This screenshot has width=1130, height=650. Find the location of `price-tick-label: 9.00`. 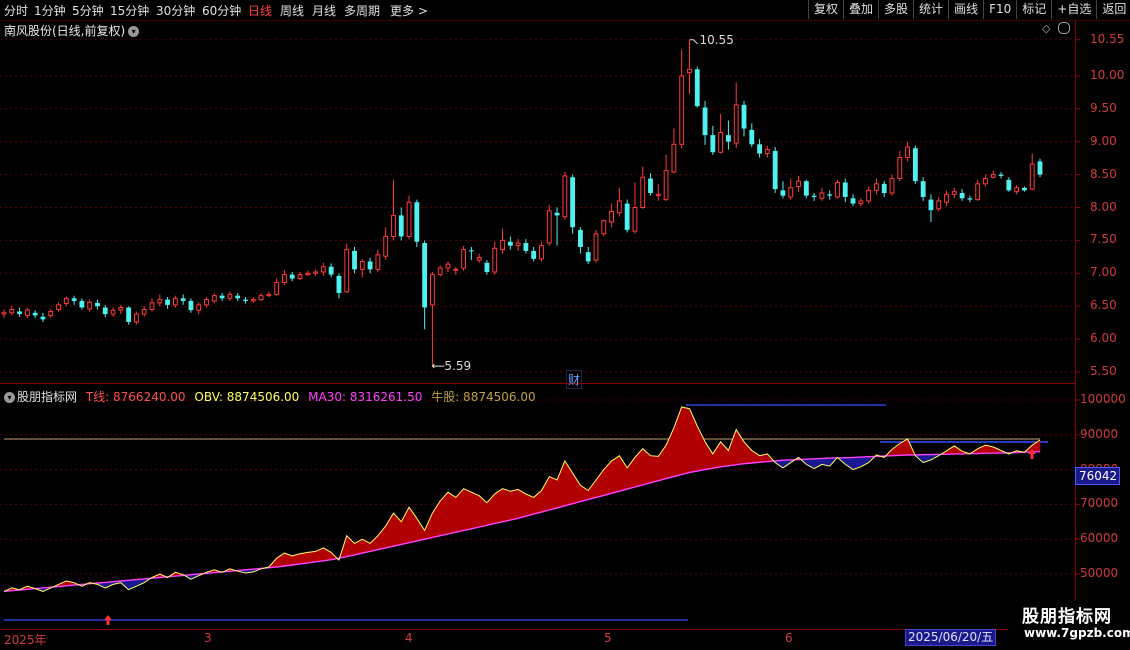

price-tick-label: 9.00 is located at coordinates (1103, 140).